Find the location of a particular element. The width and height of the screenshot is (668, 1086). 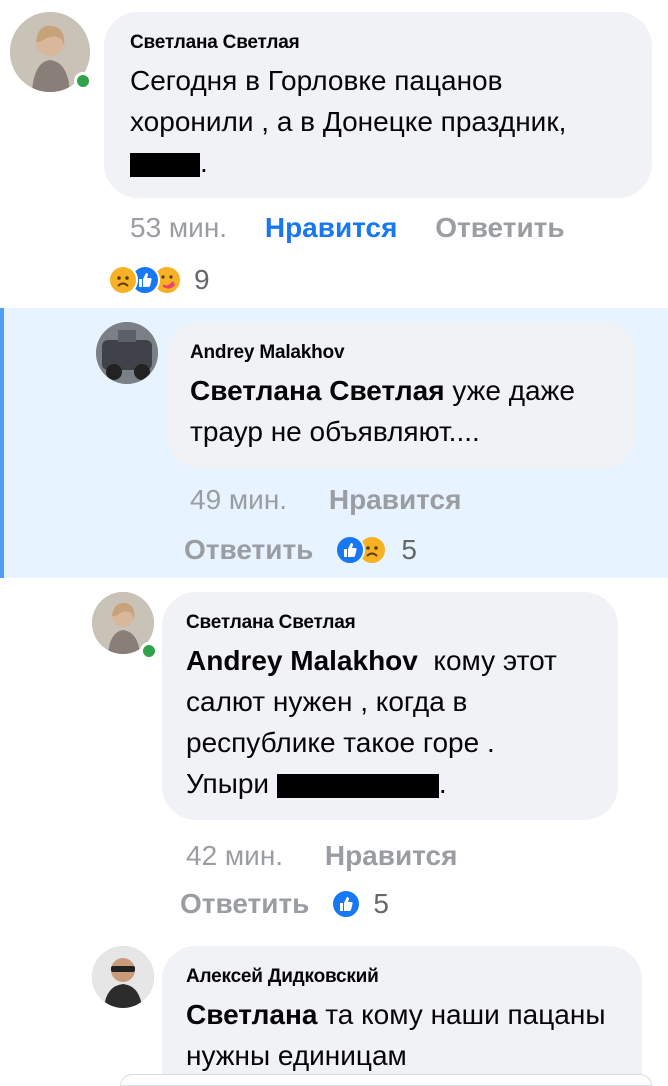

comment-actions: 53 мин. Нравится Ответить is located at coordinates (347, 228).